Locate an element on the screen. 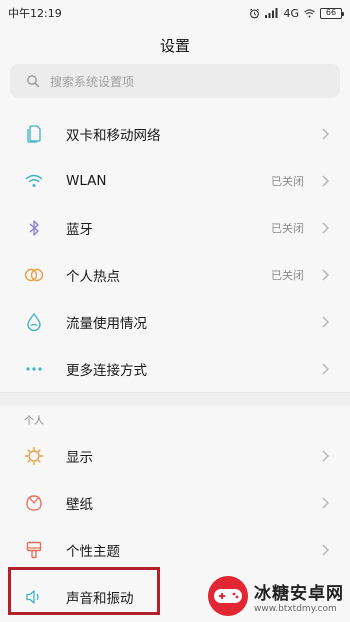 The image size is (350, 622). settings-item-label: 双卡和移动网络 is located at coordinates (113, 135).